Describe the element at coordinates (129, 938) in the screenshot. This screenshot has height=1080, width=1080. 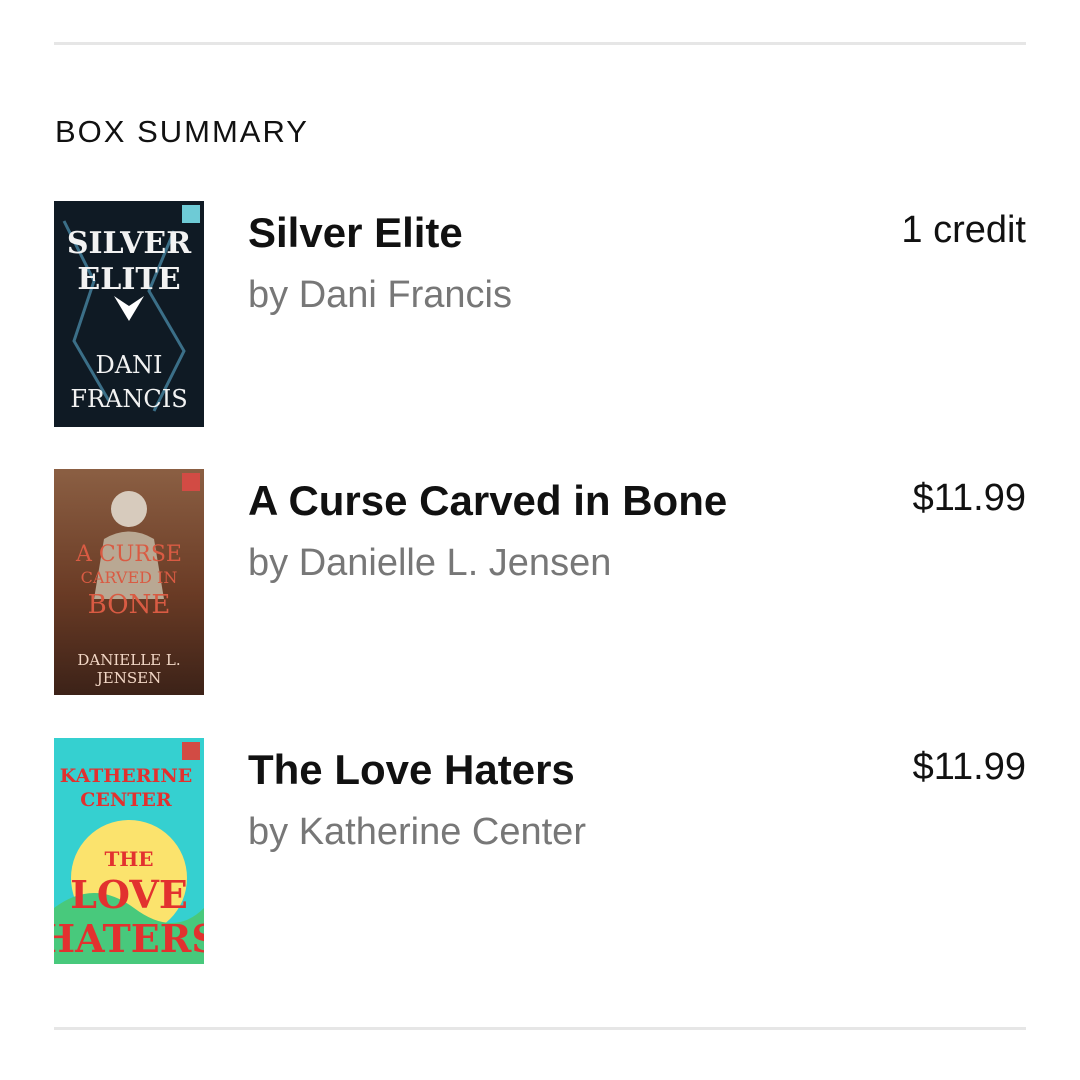
I see `cover-title-line: HATERS` at that location.